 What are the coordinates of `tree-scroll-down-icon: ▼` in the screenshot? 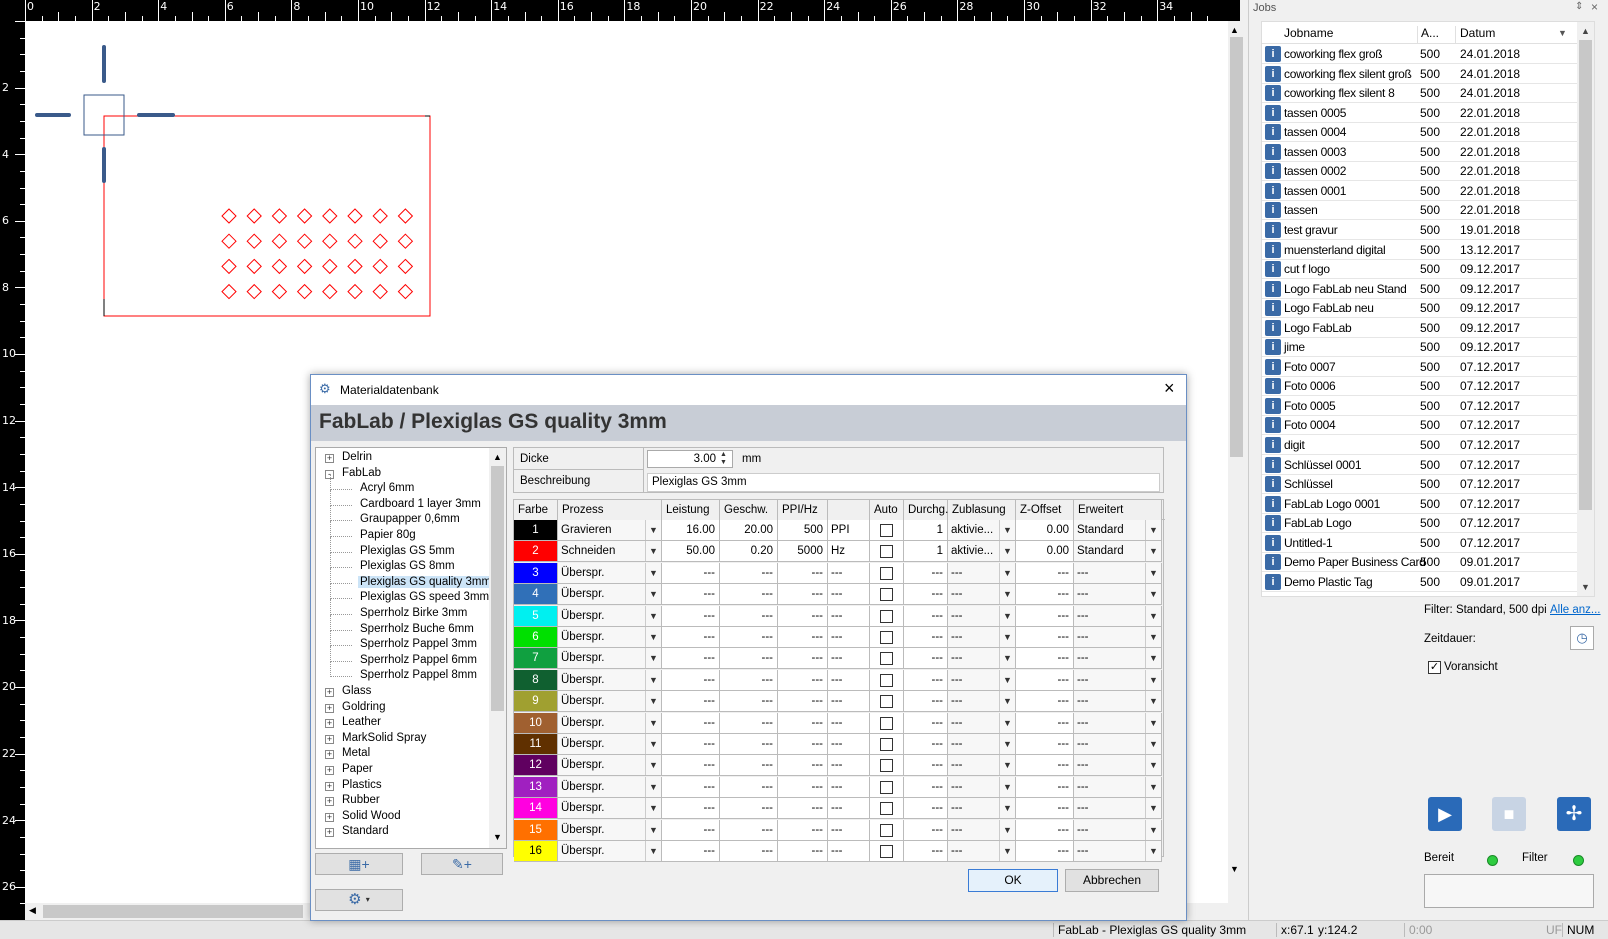 It's located at (497, 837).